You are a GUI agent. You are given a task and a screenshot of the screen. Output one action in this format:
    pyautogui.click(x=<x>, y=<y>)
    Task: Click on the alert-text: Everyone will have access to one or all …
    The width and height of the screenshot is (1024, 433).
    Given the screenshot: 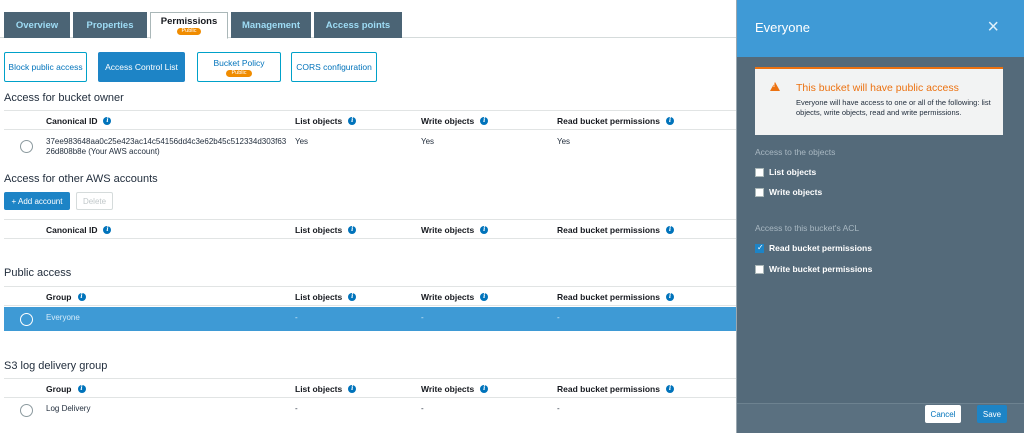 What is the action you would take?
    pyautogui.click(x=893, y=107)
    